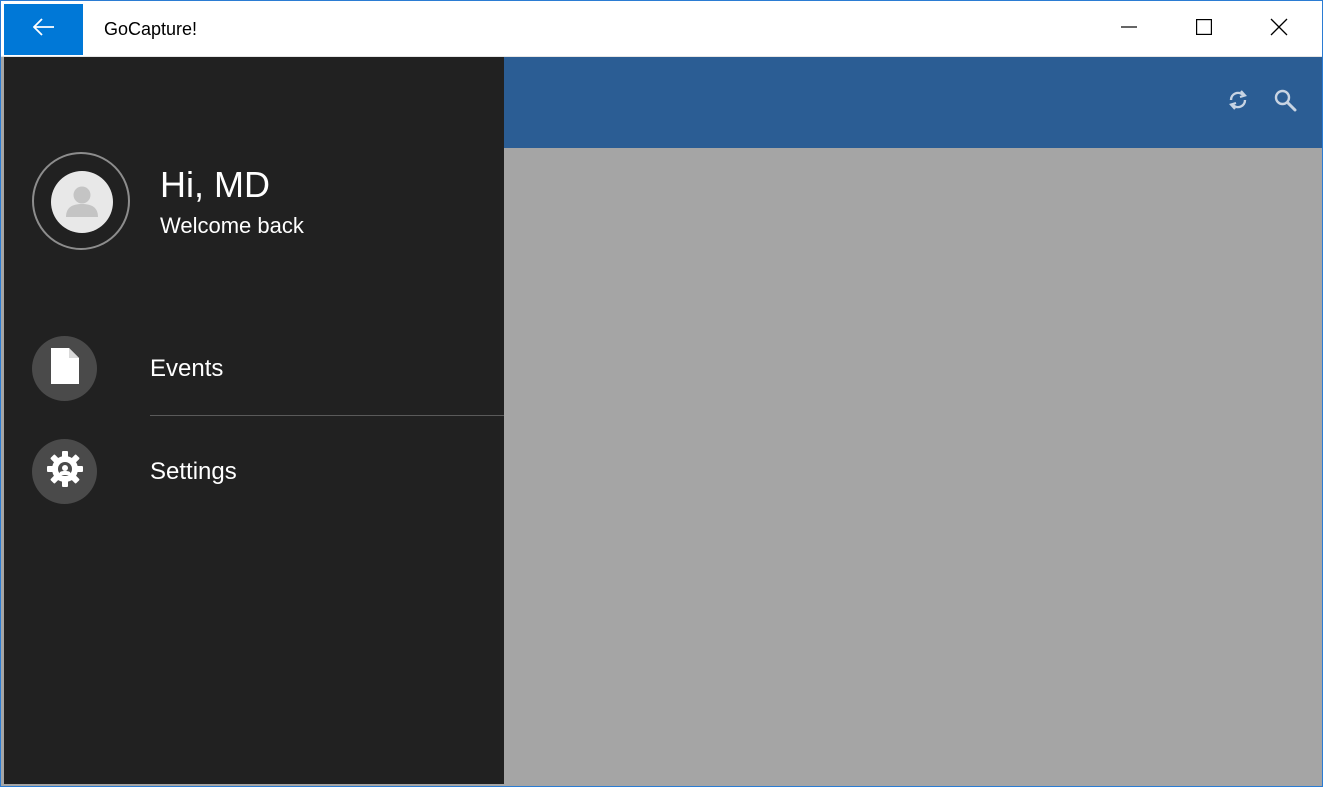 Image resolution: width=1323 pixels, height=787 pixels. Describe the element at coordinates (254, 475) in the screenshot. I see `nav-item-settings: Settings` at that location.